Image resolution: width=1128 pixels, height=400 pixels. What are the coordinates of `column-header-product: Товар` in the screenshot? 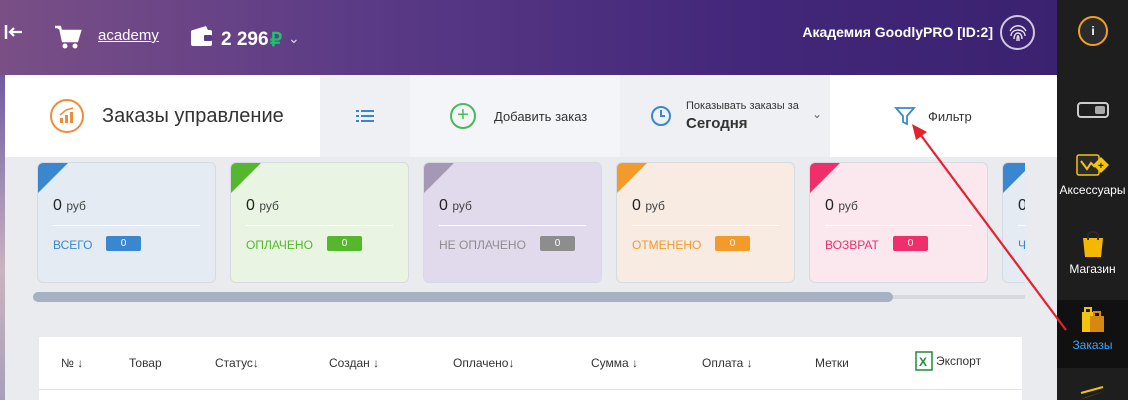 It's located at (145, 363).